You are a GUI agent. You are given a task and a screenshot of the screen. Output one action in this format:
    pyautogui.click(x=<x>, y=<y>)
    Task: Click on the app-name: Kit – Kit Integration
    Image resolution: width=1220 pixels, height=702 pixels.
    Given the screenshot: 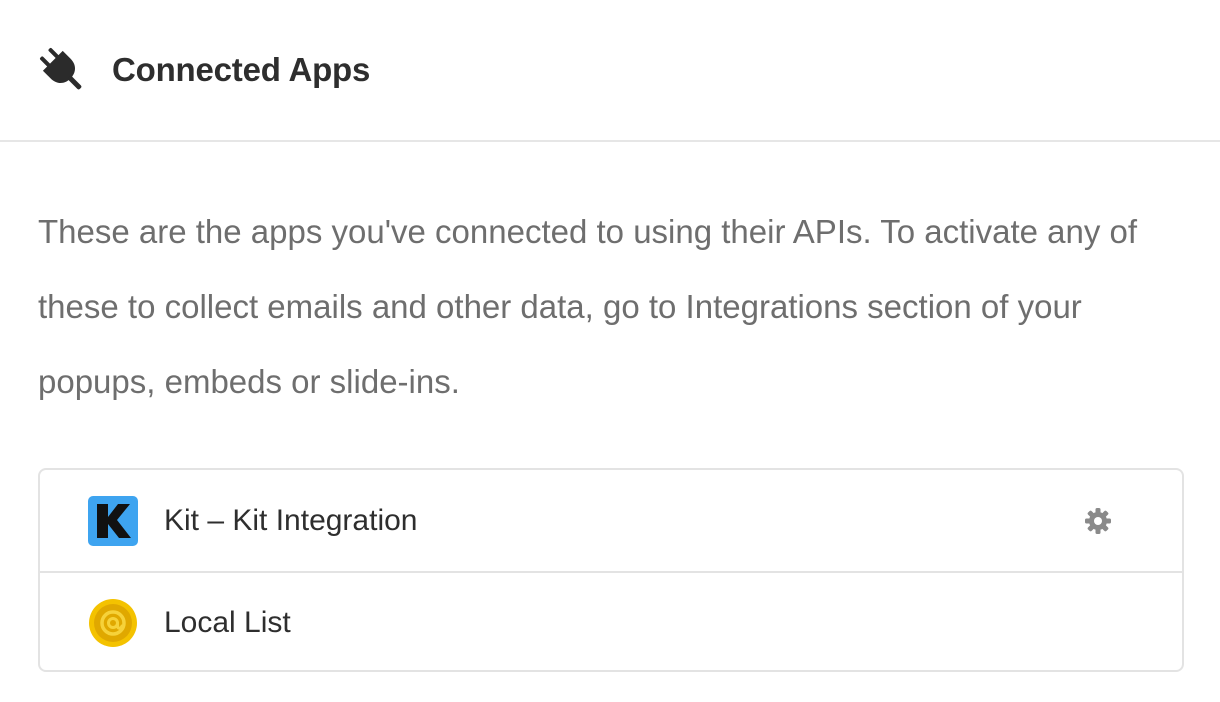 What is the action you would take?
    pyautogui.click(x=291, y=520)
    